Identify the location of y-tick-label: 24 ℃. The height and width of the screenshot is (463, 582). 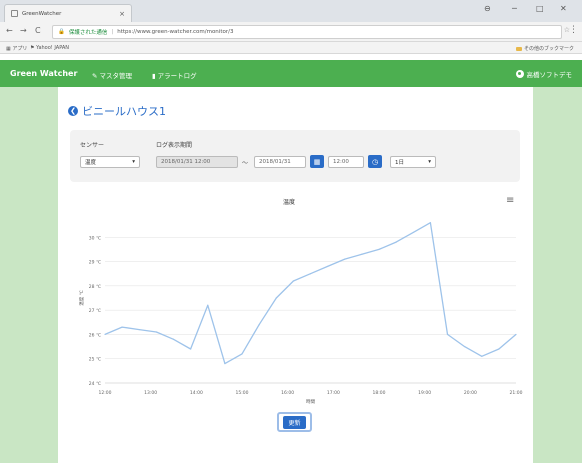
(95, 384).